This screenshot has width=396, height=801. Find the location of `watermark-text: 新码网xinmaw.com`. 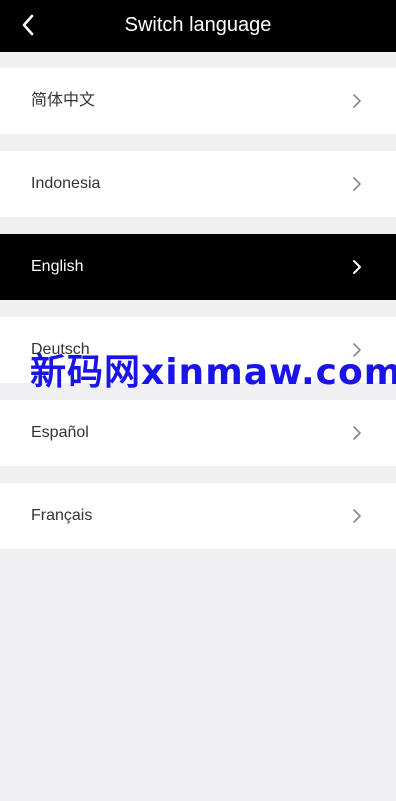

watermark-text: 新码网xinmaw.com is located at coordinates (213, 372).